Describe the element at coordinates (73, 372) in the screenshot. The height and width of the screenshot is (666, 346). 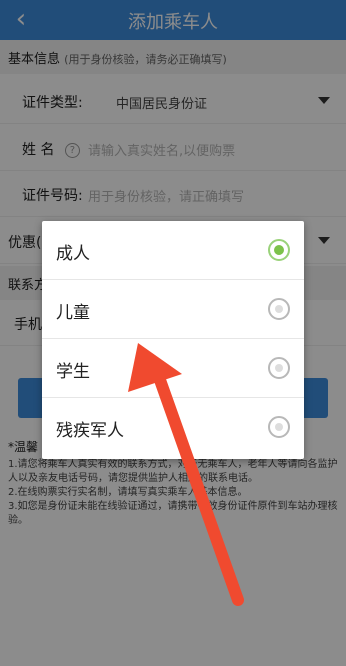
I see `option-label: 学生` at that location.